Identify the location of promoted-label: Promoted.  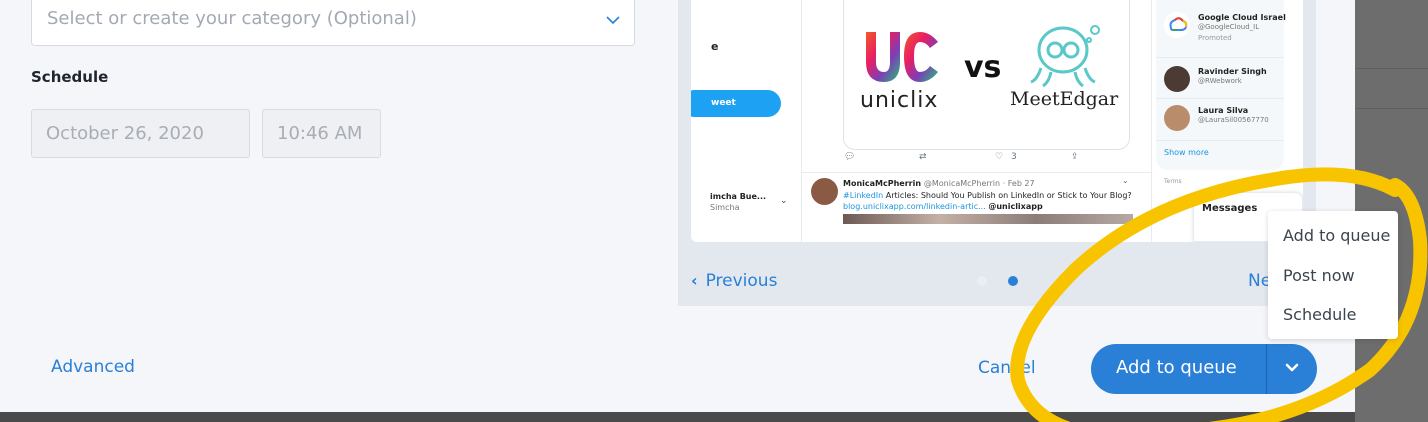
(1215, 38).